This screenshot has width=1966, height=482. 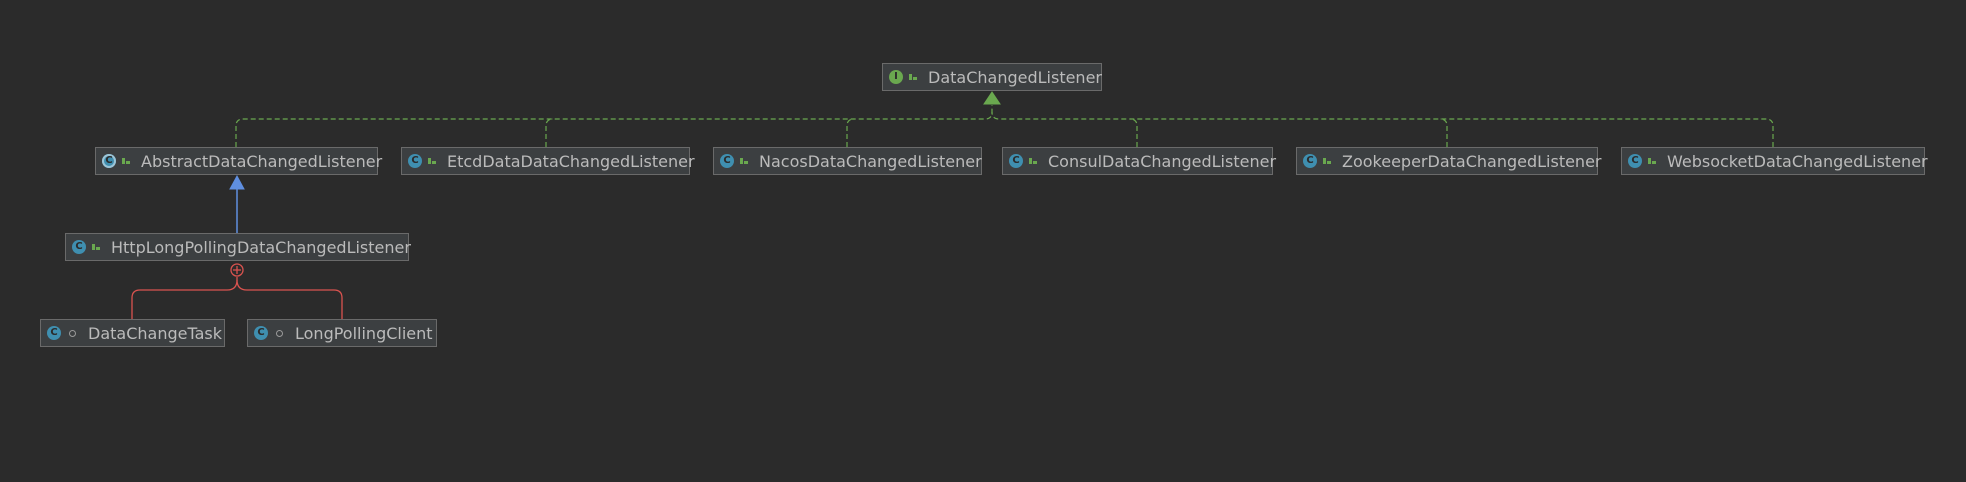 I want to click on node-label: DataChangeTask, so click(x=155, y=333).